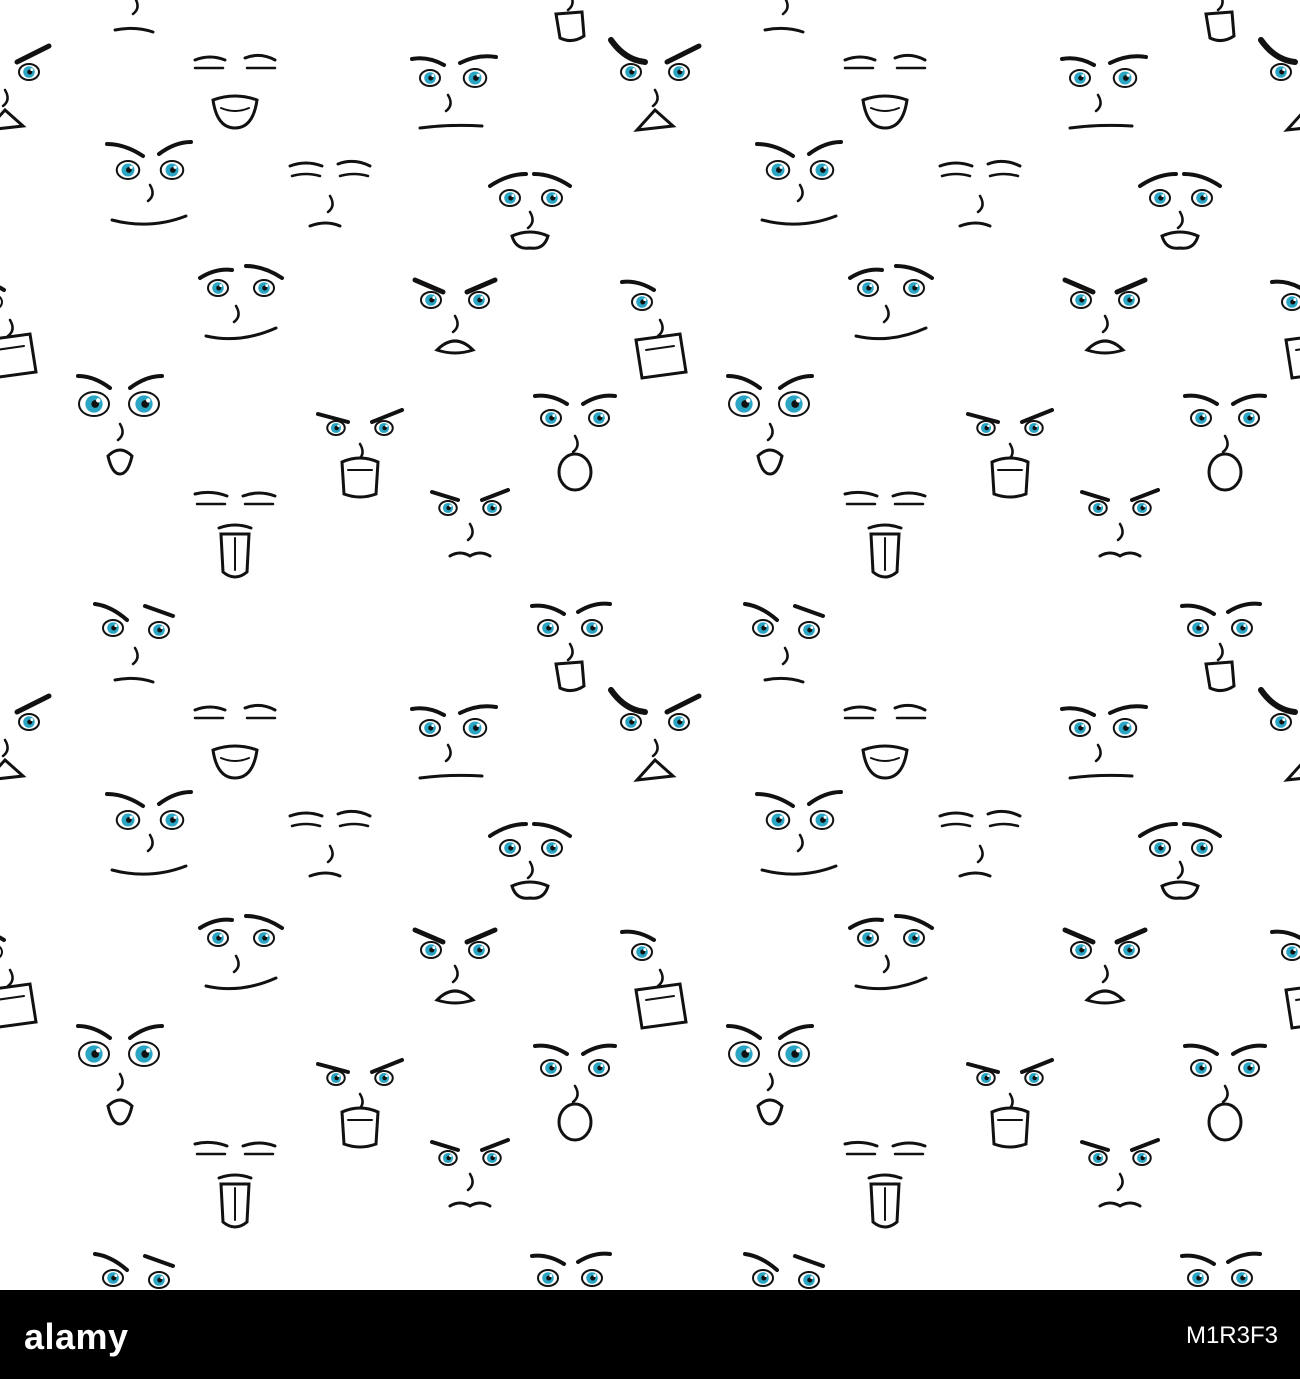  I want to click on alamy-logo: alamy, so click(76, 1336).